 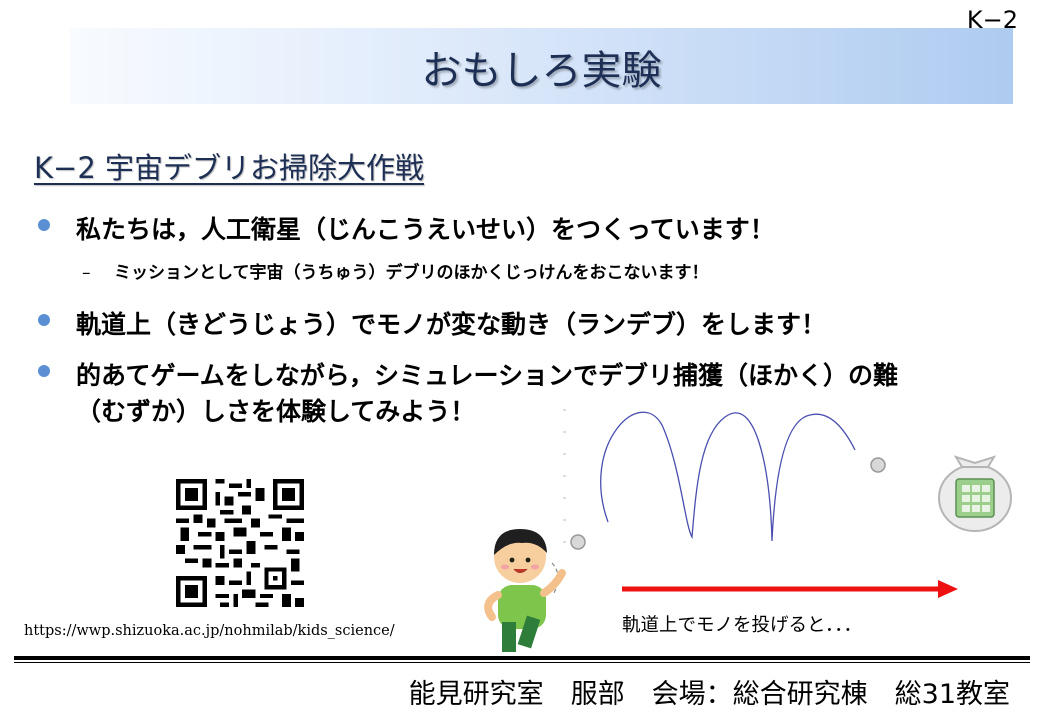 What do you see at coordinates (790, 589) in the screenshot?
I see `motion-arrow-icon` at bounding box center [790, 589].